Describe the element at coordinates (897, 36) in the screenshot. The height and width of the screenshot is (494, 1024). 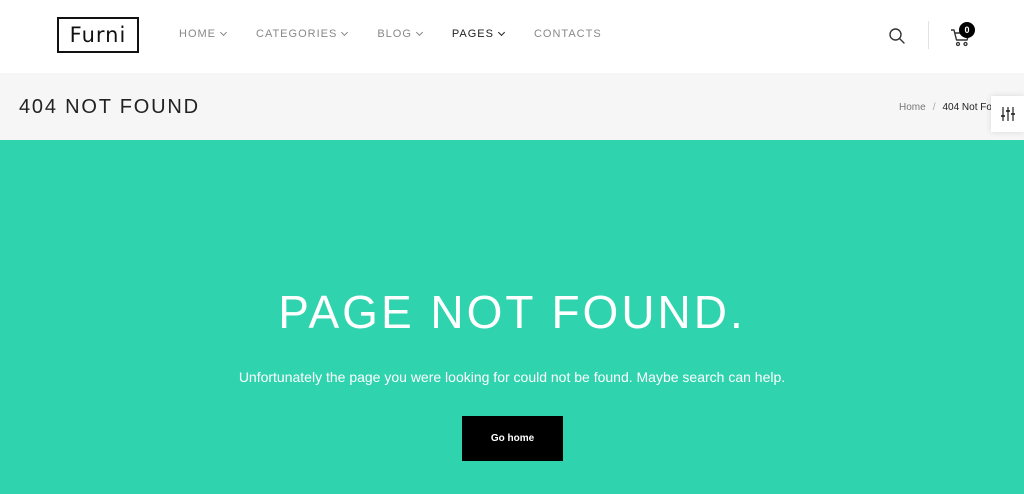
I see `search-icon` at that location.